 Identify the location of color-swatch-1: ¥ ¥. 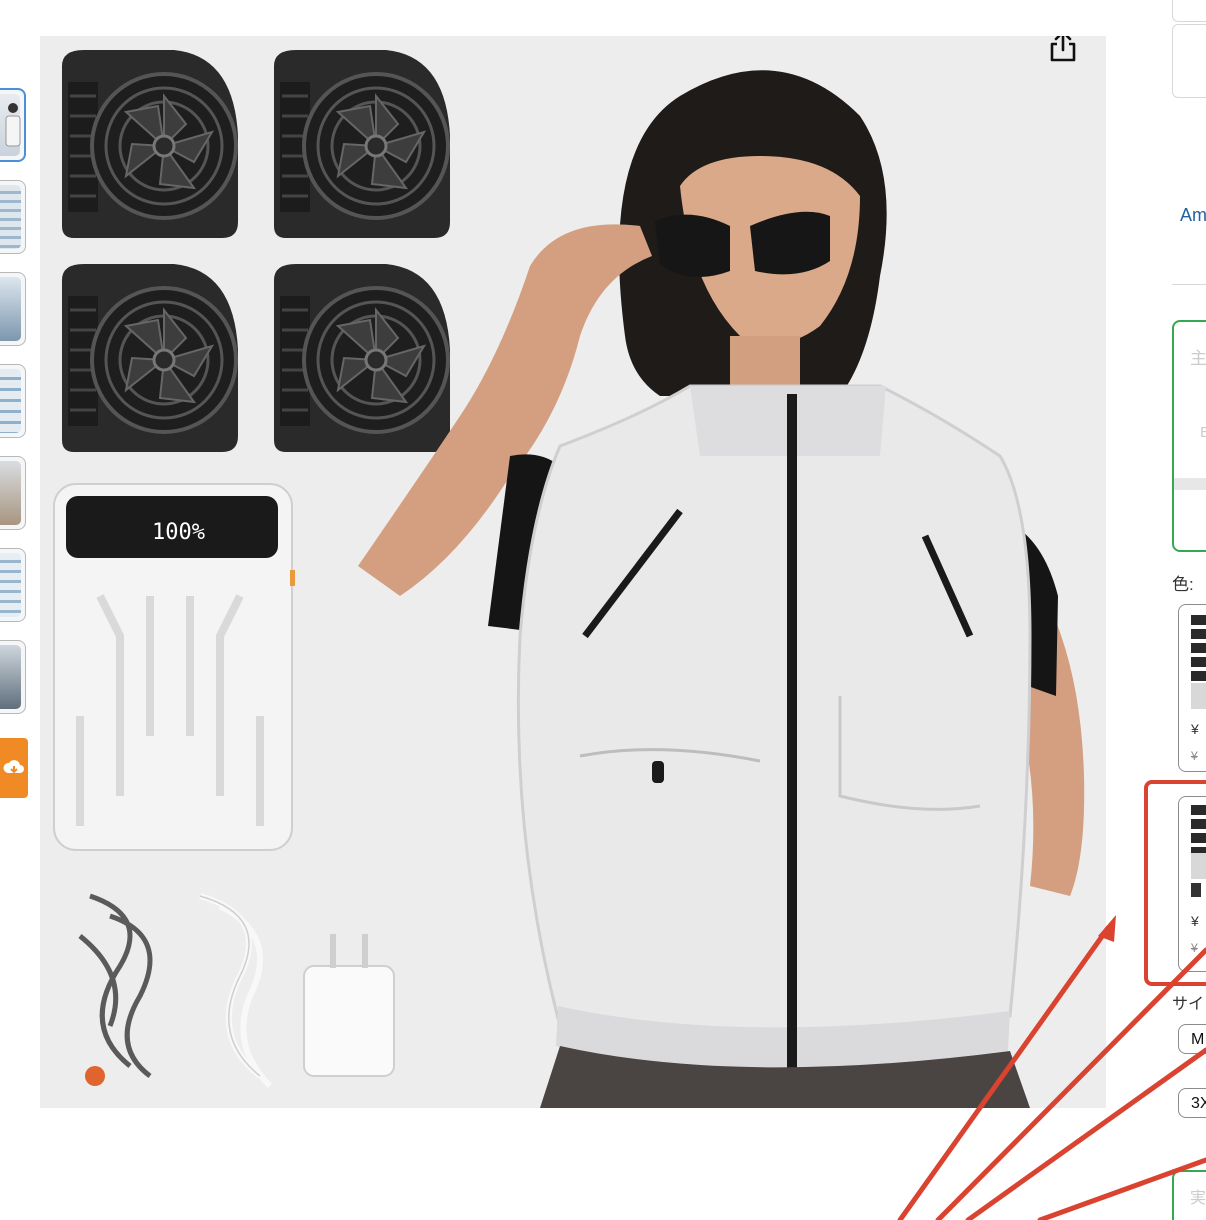
(1192, 688).